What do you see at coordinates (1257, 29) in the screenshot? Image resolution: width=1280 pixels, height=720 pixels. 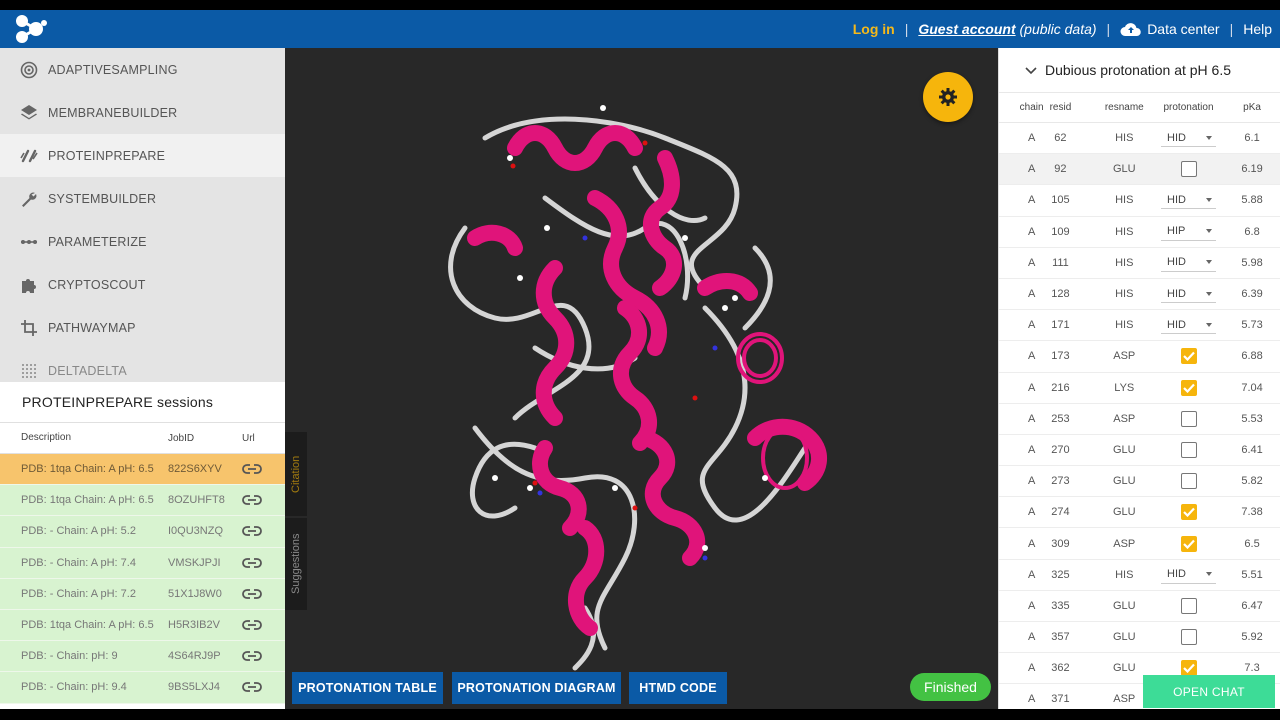 I see `help-link: Help` at bounding box center [1257, 29].